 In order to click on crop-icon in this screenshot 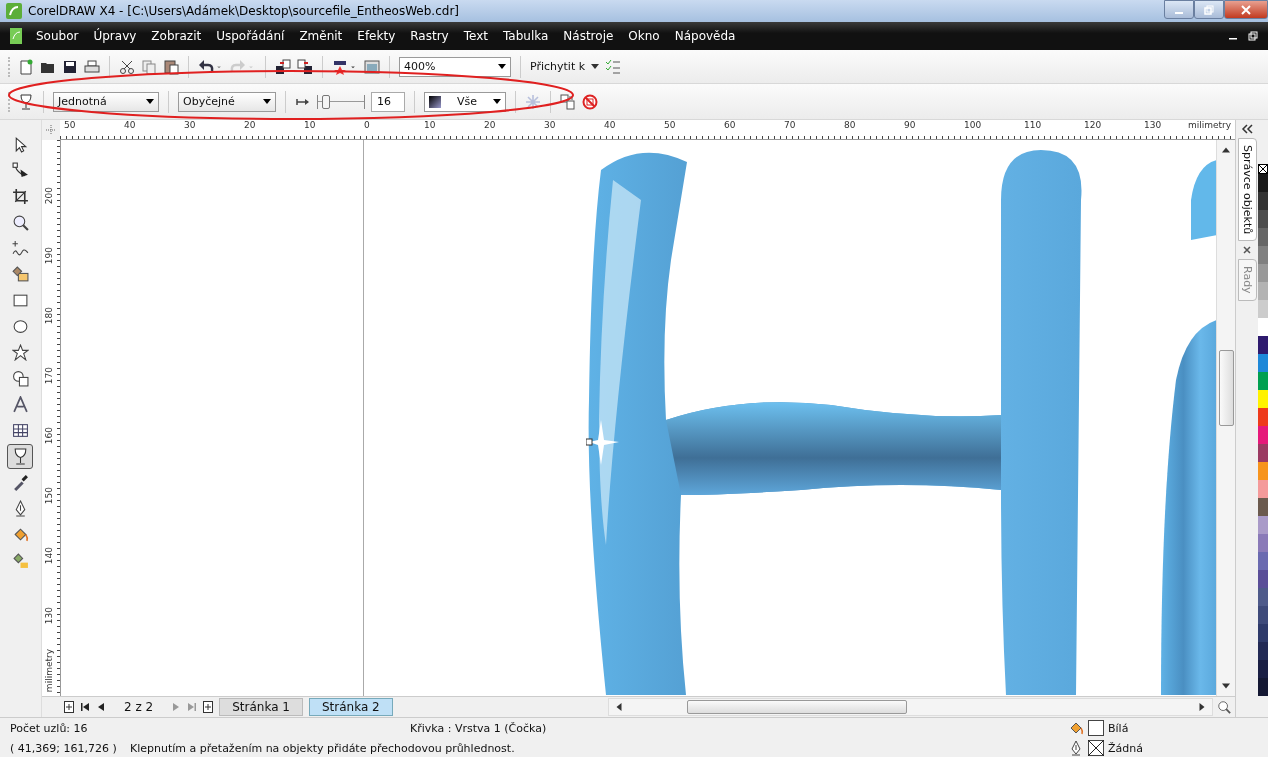, I will do `click(20, 196)`.